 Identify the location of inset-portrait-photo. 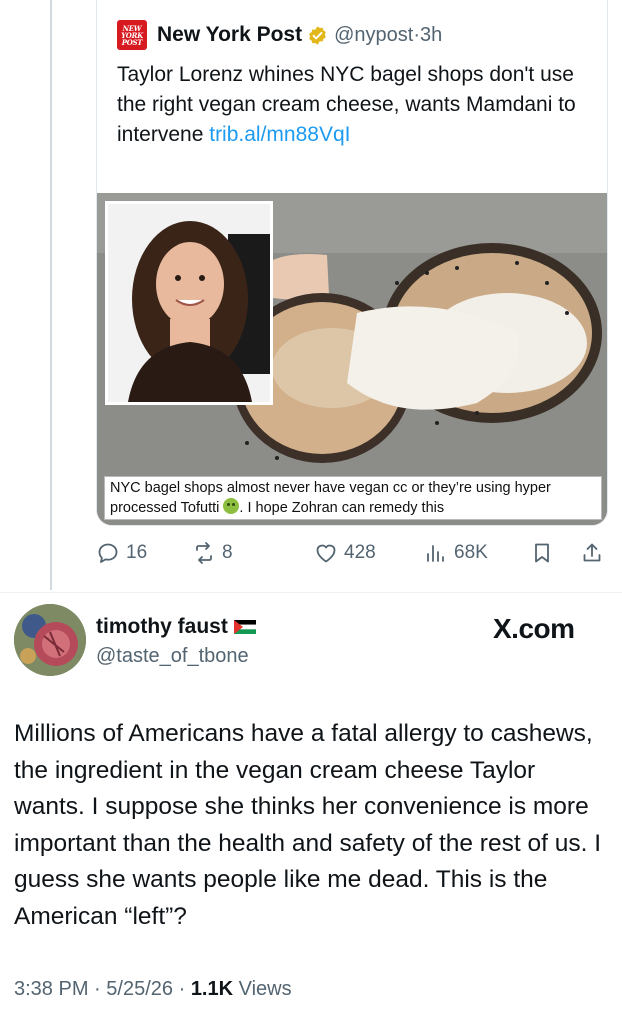
(189, 303).